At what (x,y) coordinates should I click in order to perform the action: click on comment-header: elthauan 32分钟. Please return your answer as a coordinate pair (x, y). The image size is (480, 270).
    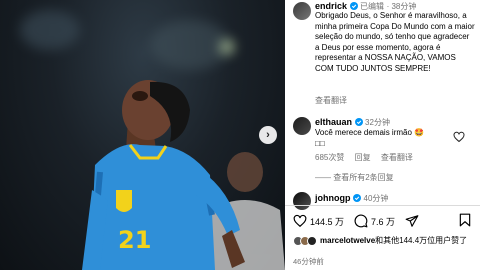
    Looking at the image, I should click on (352, 122).